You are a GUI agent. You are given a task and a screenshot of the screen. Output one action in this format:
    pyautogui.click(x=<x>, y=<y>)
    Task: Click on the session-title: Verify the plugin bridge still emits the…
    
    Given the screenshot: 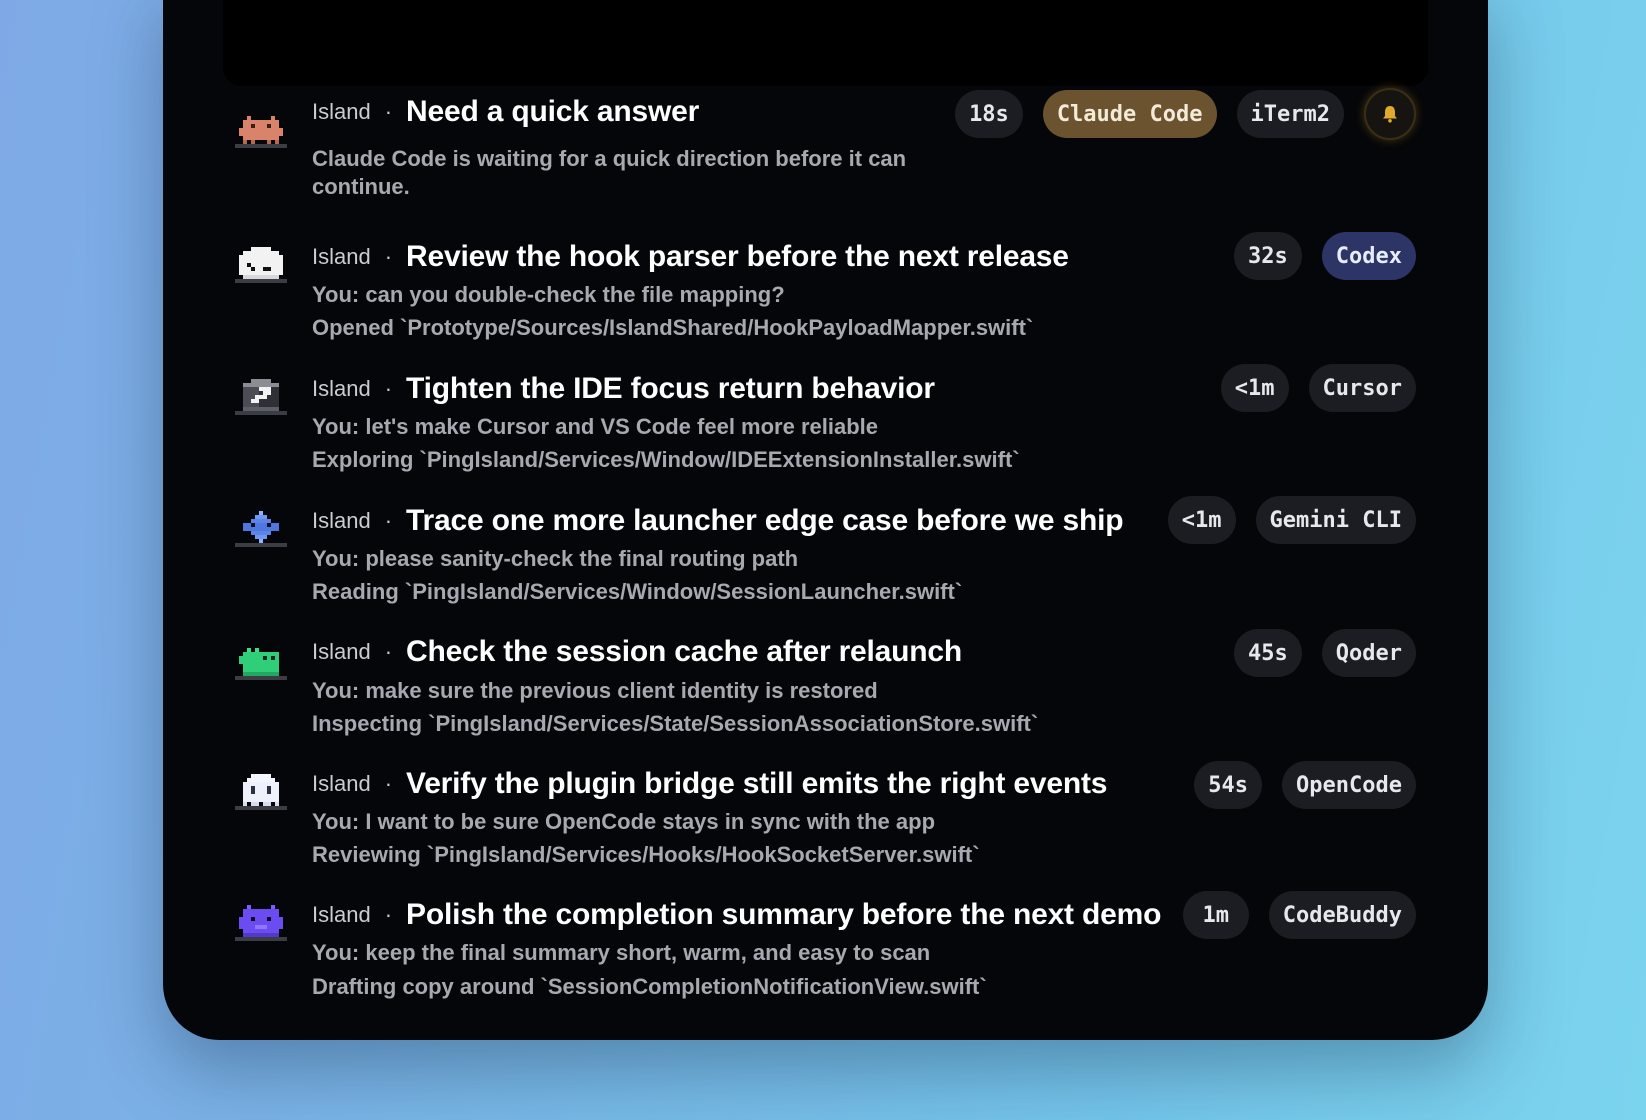 What is the action you would take?
    pyautogui.click(x=757, y=783)
    